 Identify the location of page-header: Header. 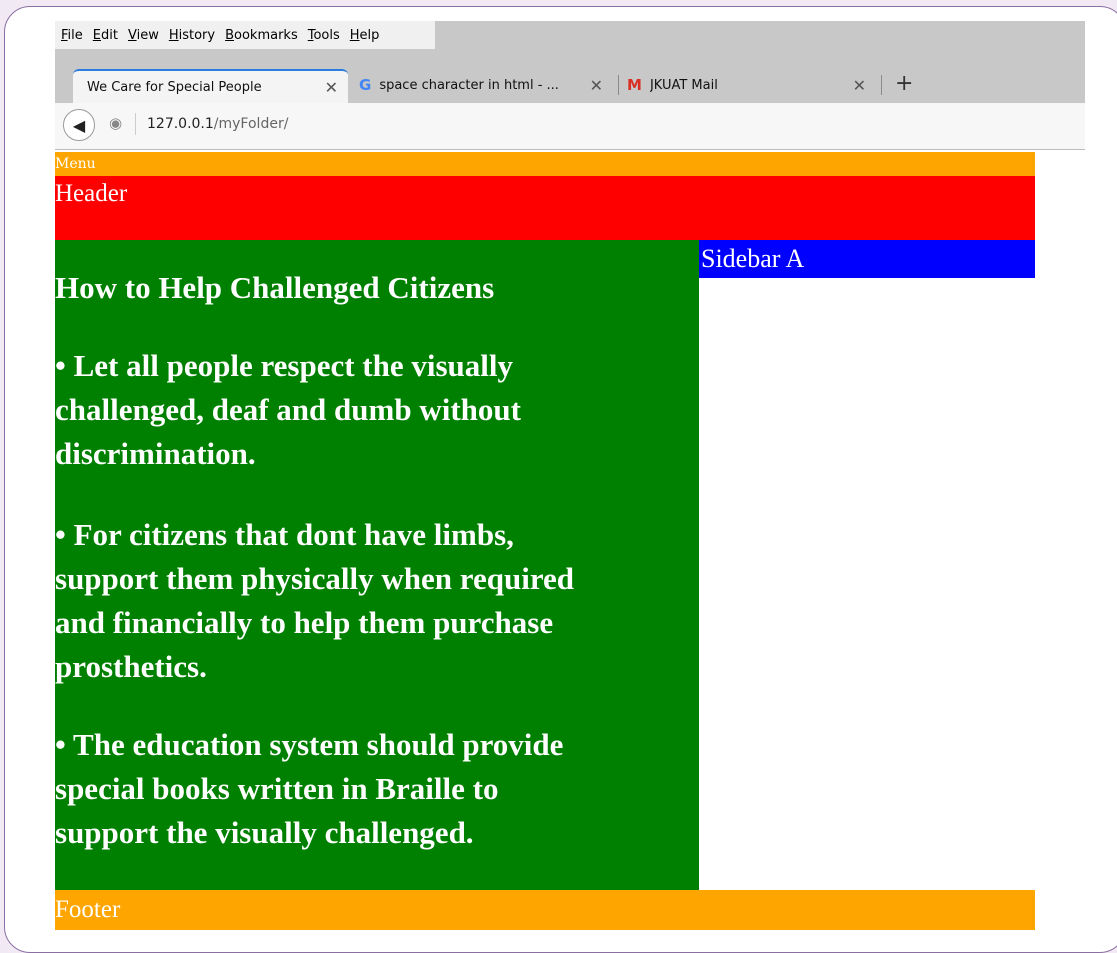
(545, 208).